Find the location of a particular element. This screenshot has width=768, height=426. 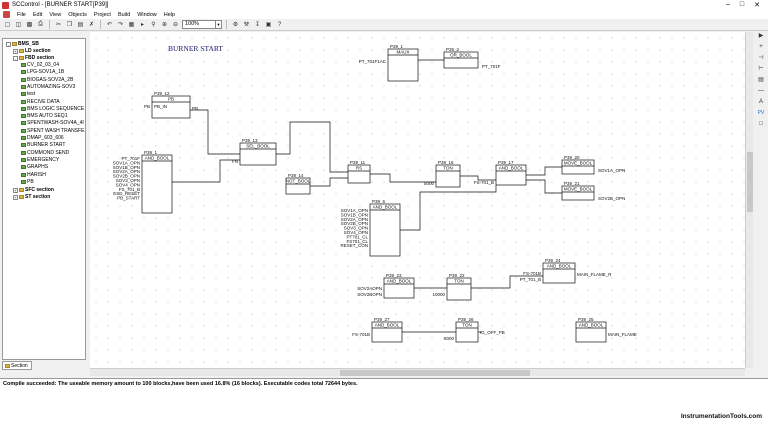

vertical-scrollbar is located at coordinates (749, 200).